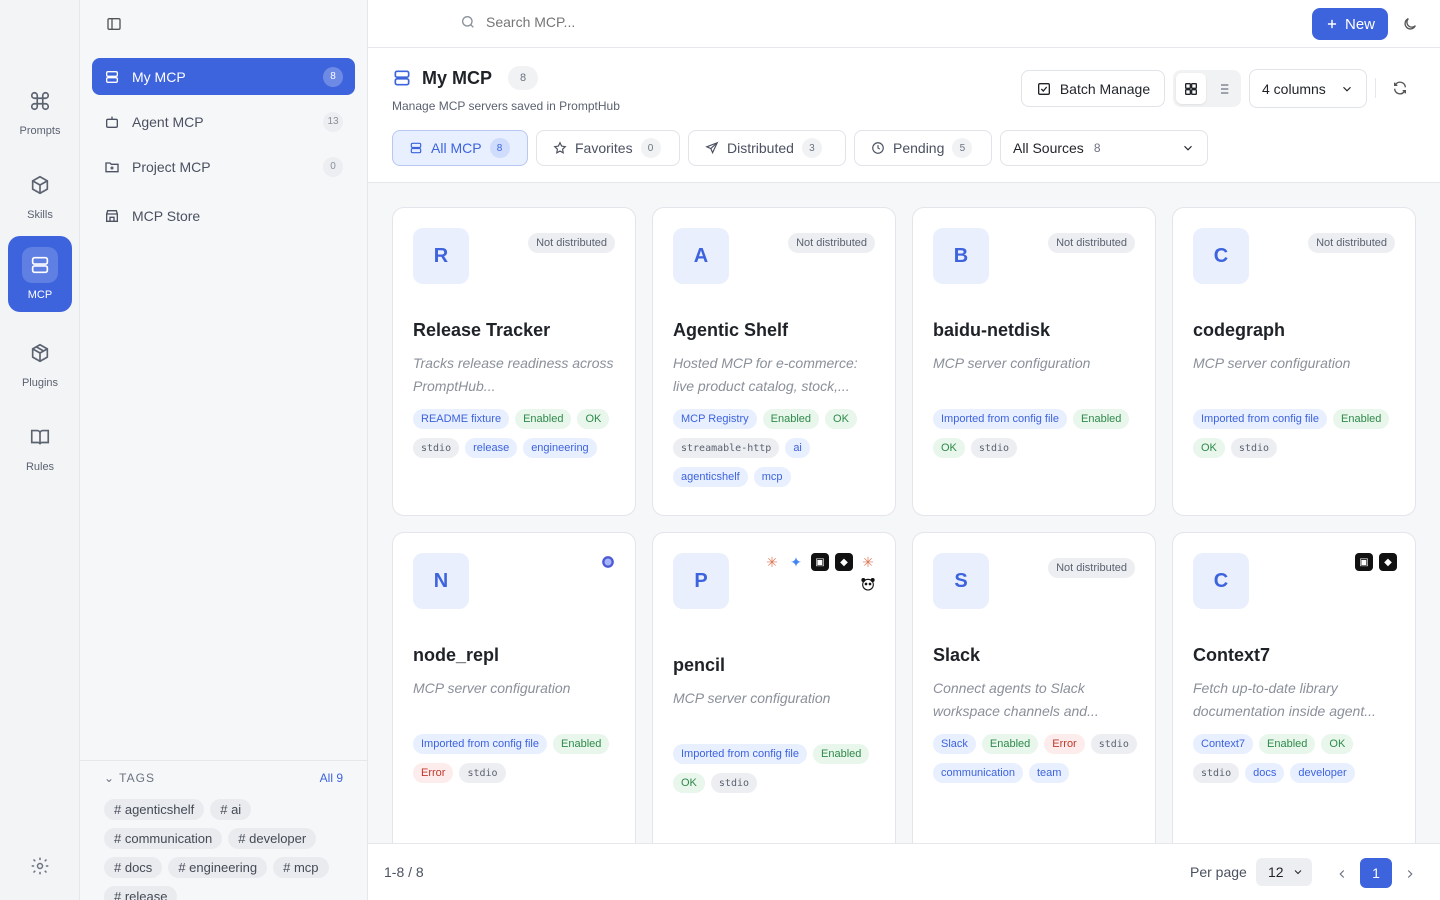  Describe the element at coordinates (767, 148) in the screenshot. I see `filter-distributed: Distributed 3` at that location.